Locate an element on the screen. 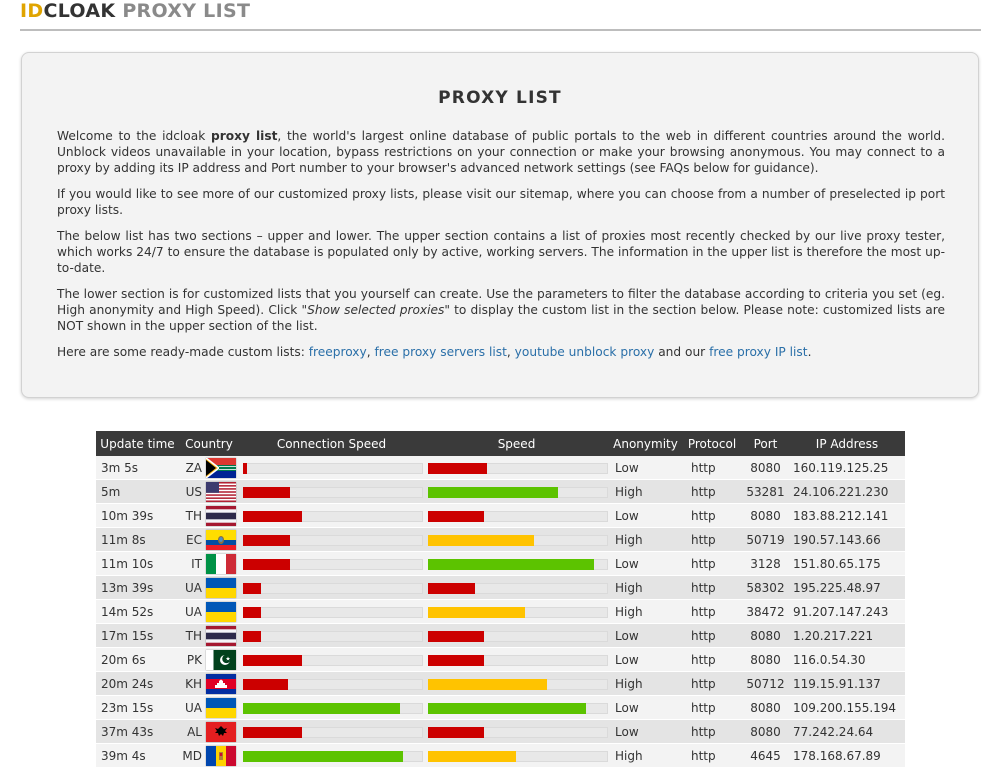 The image size is (997, 768). header-country: Country is located at coordinates (209, 443).